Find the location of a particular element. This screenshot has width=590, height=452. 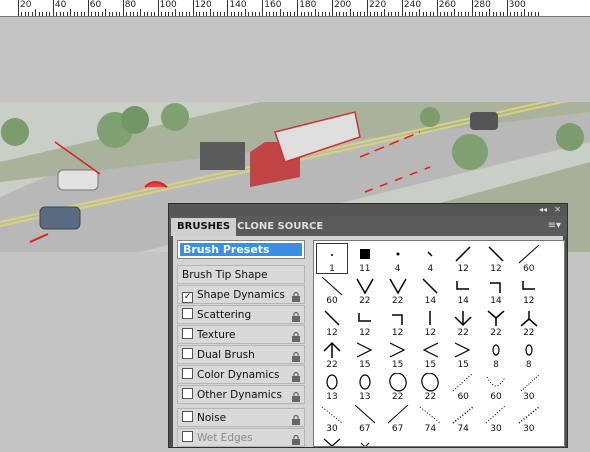

brush-preset-corner-r: 14 is located at coordinates (496, 290).